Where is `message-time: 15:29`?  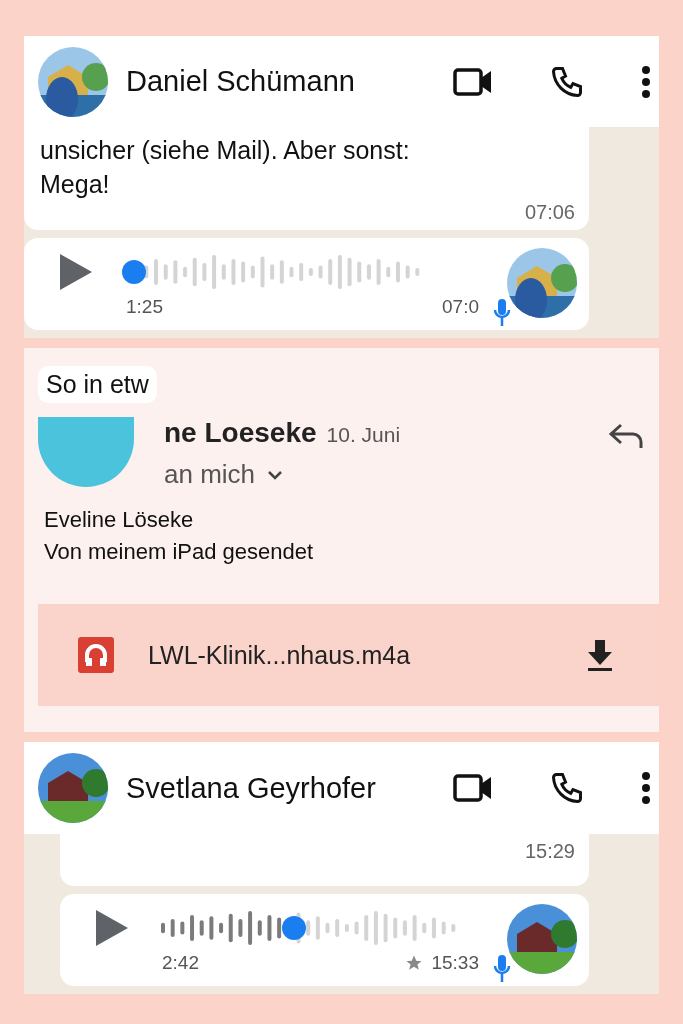 message-time: 15:29 is located at coordinates (549, 851).